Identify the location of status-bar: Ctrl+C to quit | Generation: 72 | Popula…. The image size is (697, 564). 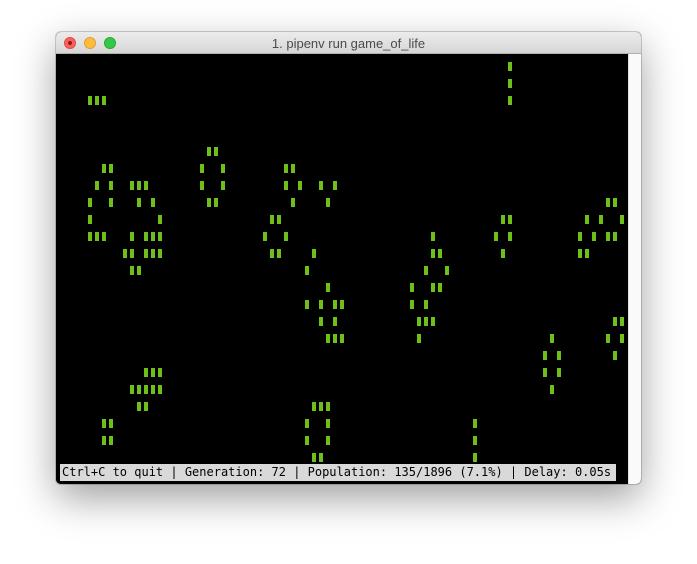
(338, 472).